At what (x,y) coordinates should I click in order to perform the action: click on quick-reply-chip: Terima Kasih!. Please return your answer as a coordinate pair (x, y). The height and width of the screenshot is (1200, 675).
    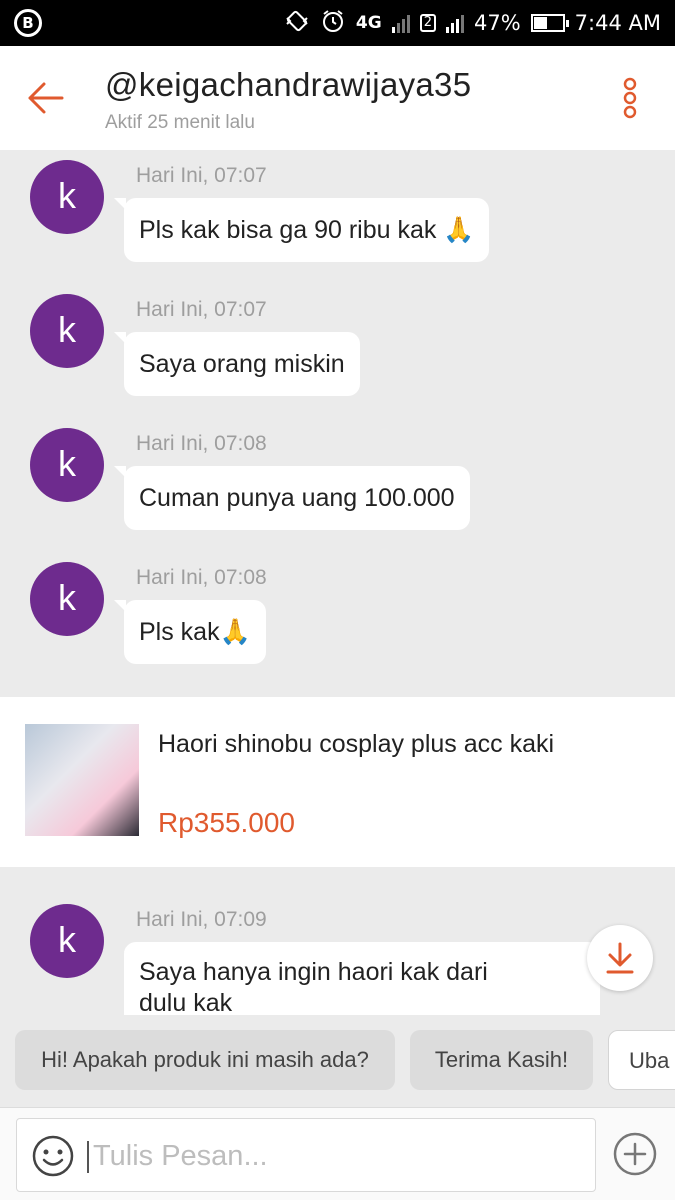
    Looking at the image, I should click on (501, 1060).